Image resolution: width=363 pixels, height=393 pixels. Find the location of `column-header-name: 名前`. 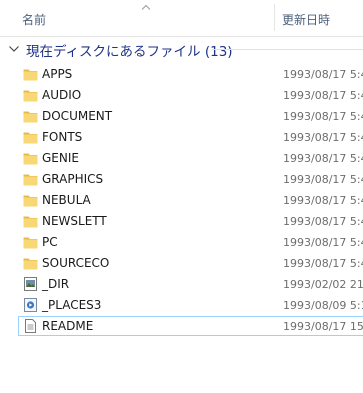

column-header-name: 名前 is located at coordinates (34, 19).